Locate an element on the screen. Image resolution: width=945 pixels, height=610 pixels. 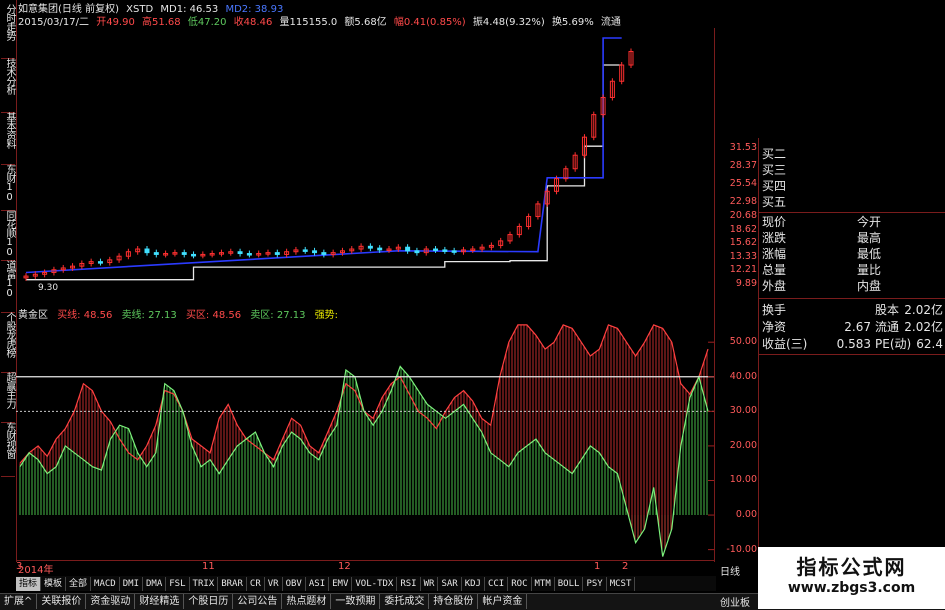
left-tab-7: 超赢主力 is located at coordinates (8, 396).